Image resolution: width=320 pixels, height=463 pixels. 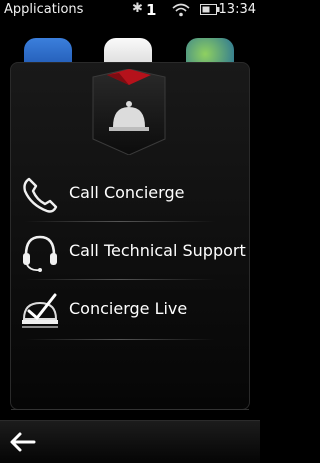 What do you see at coordinates (130, 441) in the screenshot?
I see `bottom-toolbar` at bounding box center [130, 441].